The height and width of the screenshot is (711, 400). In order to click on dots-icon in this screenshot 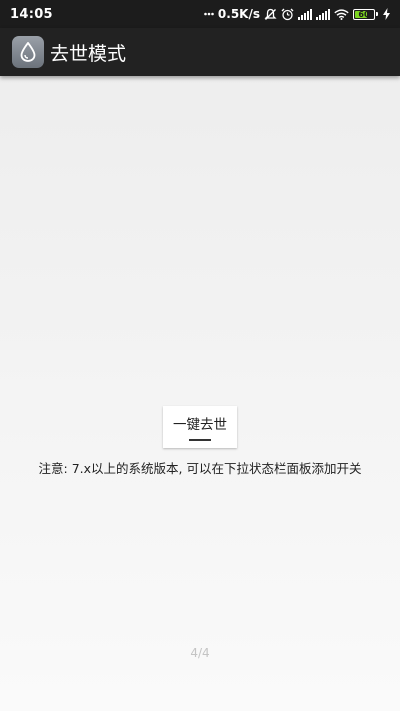, I will do `click(209, 14)`.